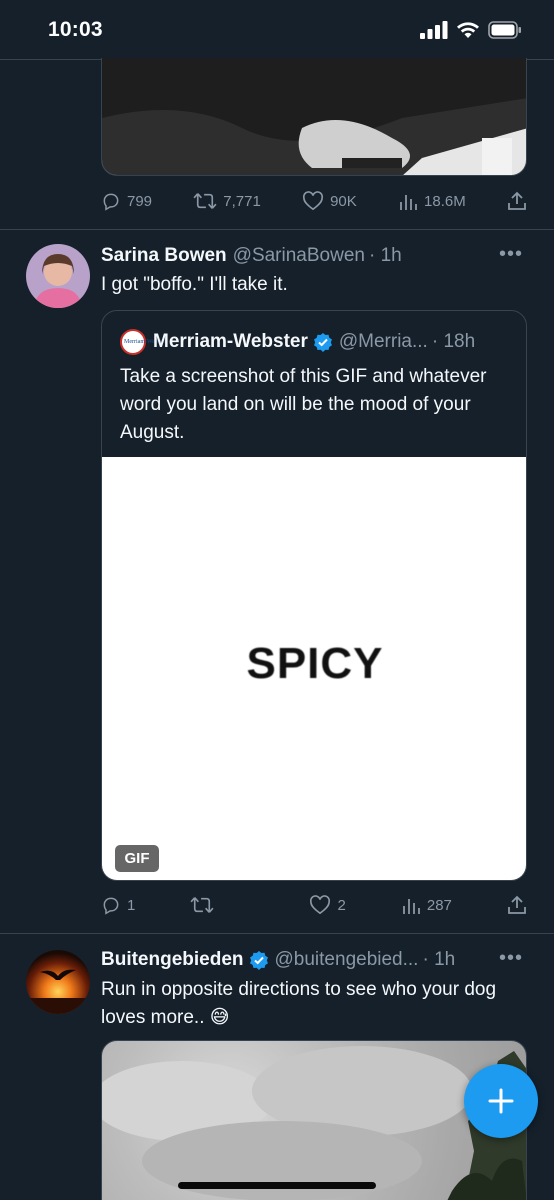  What do you see at coordinates (131, 905) in the screenshot?
I see `reply-count: 1` at bounding box center [131, 905].